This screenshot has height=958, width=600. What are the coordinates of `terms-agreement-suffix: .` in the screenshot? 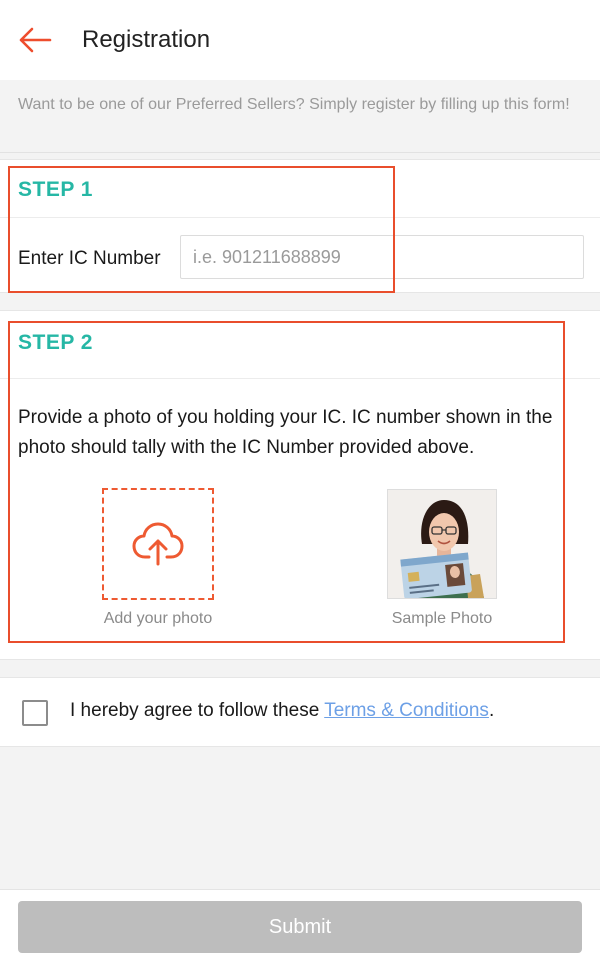 It's located at (491, 710).